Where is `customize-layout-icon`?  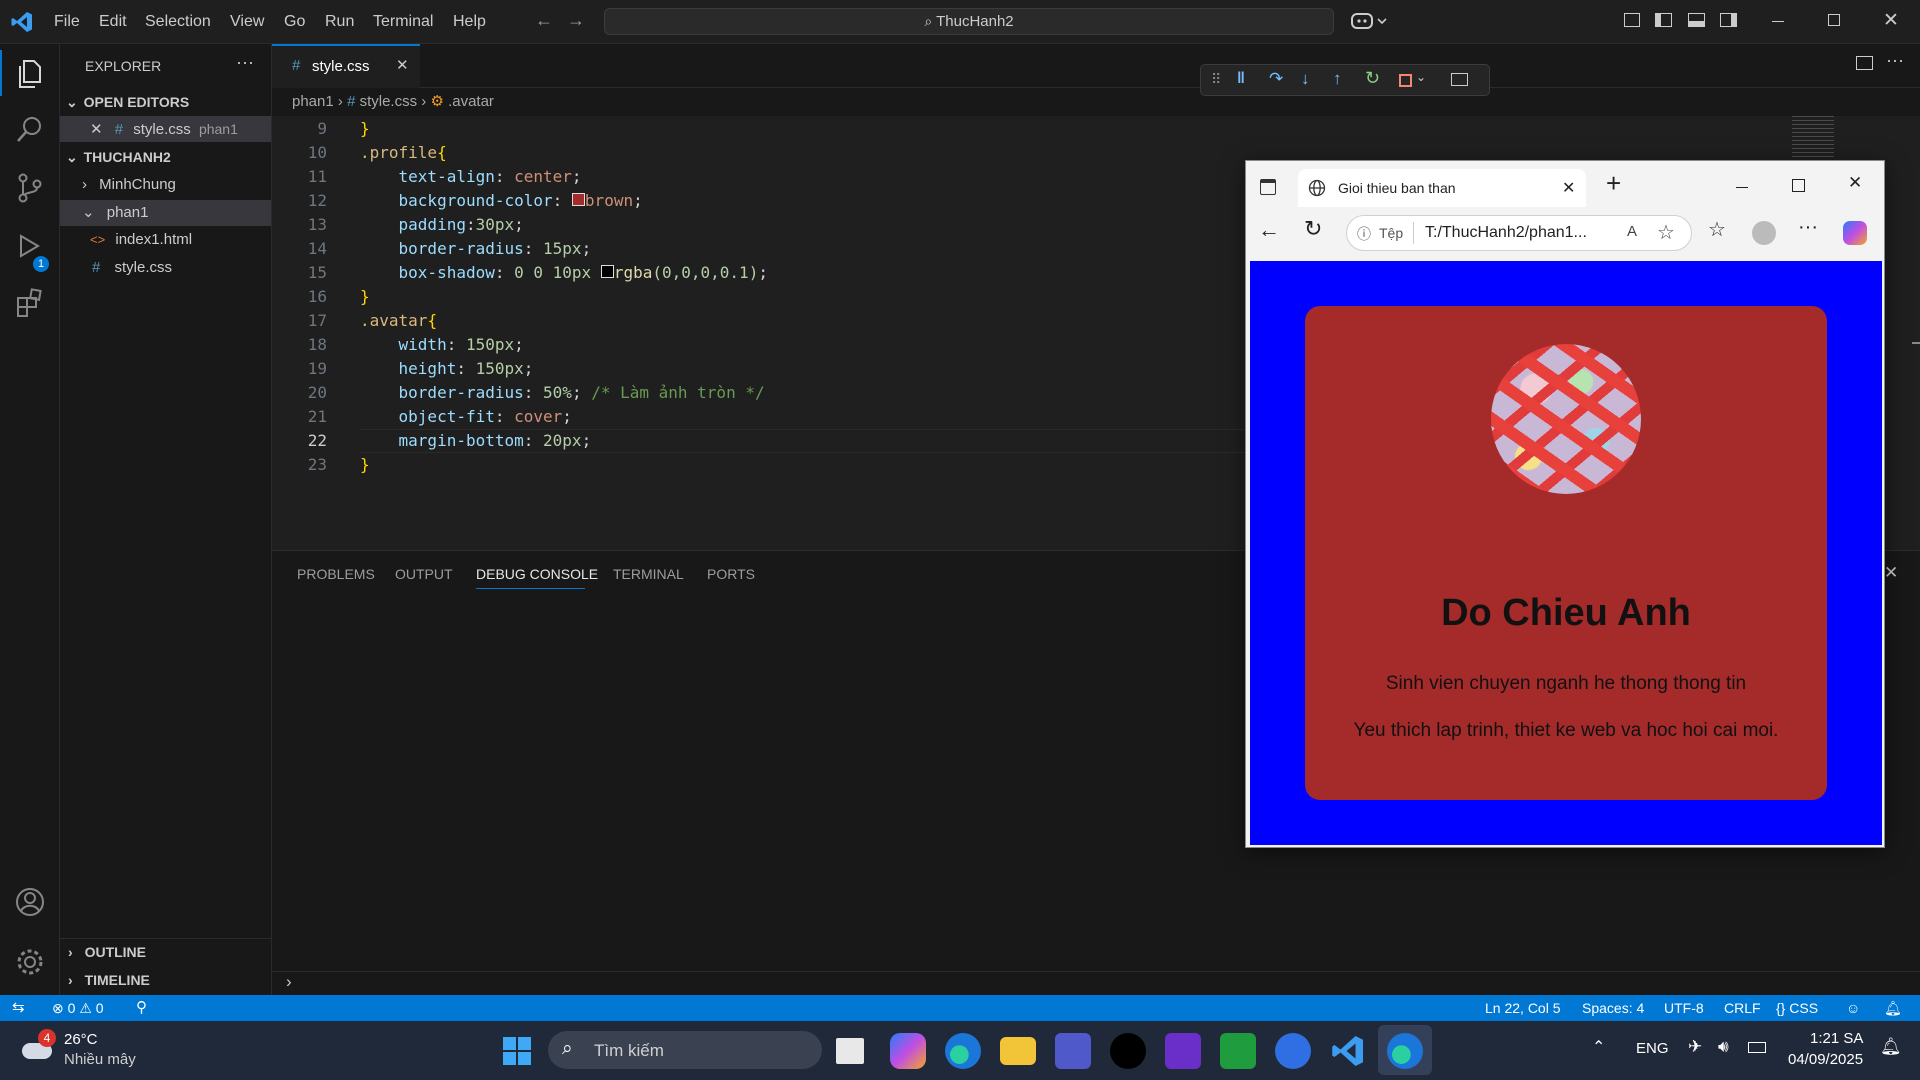
customize-layout-icon is located at coordinates (1632, 20).